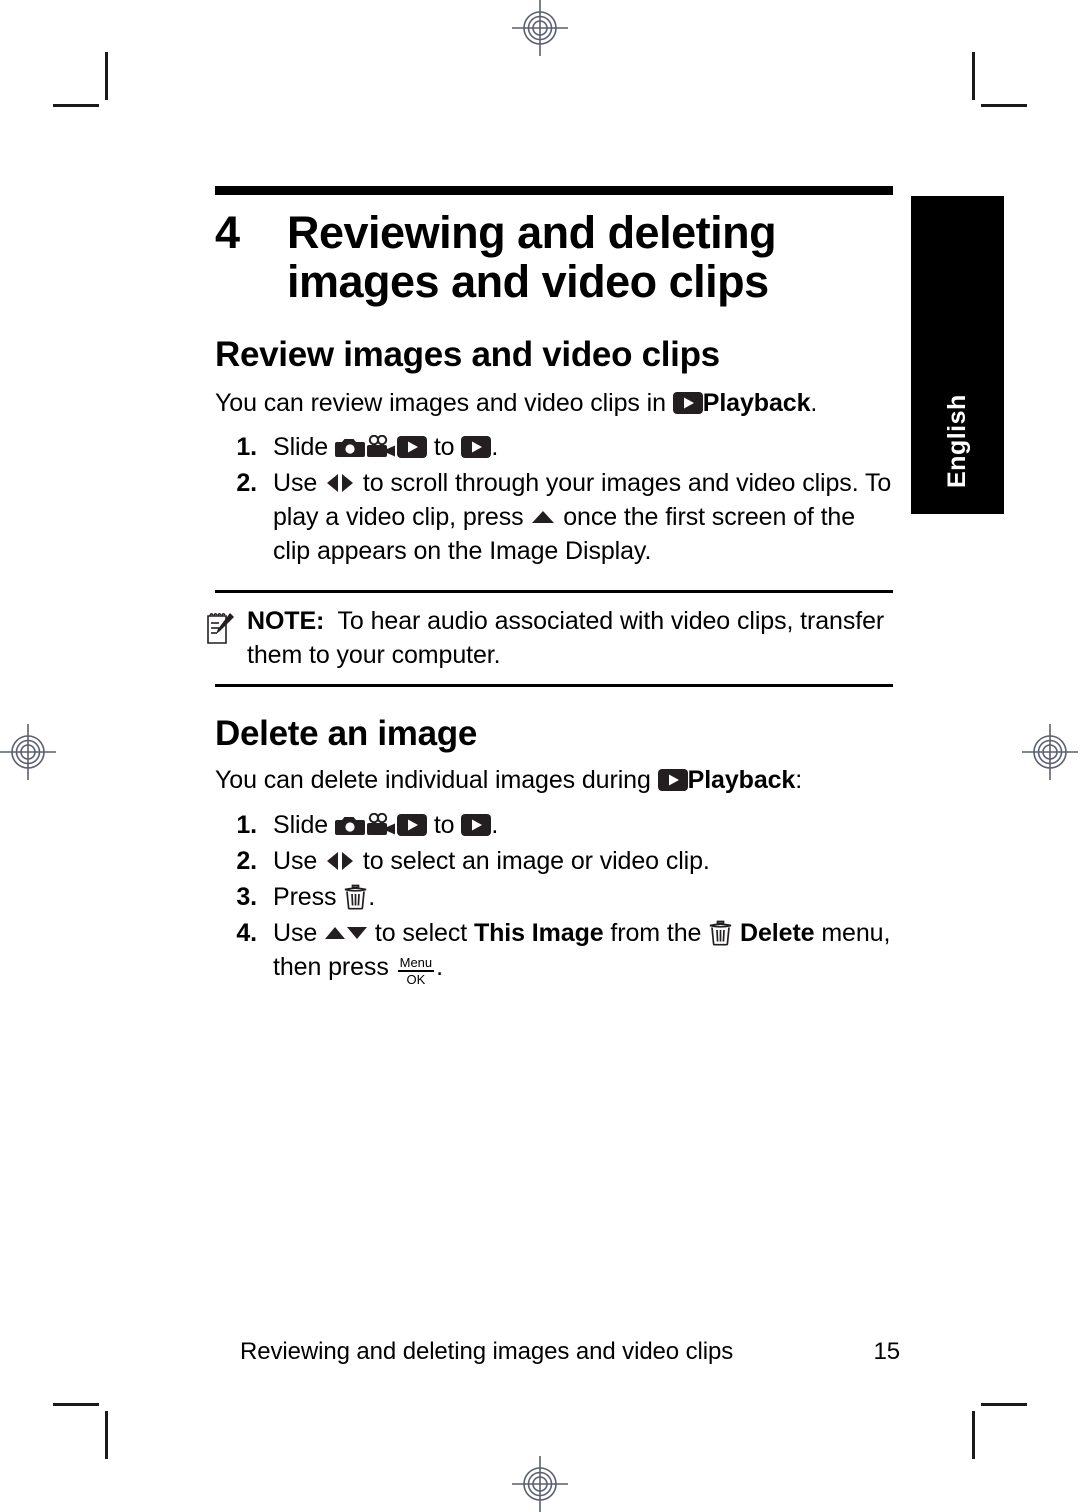  Describe the element at coordinates (756, 402) in the screenshot. I see `review-intro-playback-label: Playback` at that location.